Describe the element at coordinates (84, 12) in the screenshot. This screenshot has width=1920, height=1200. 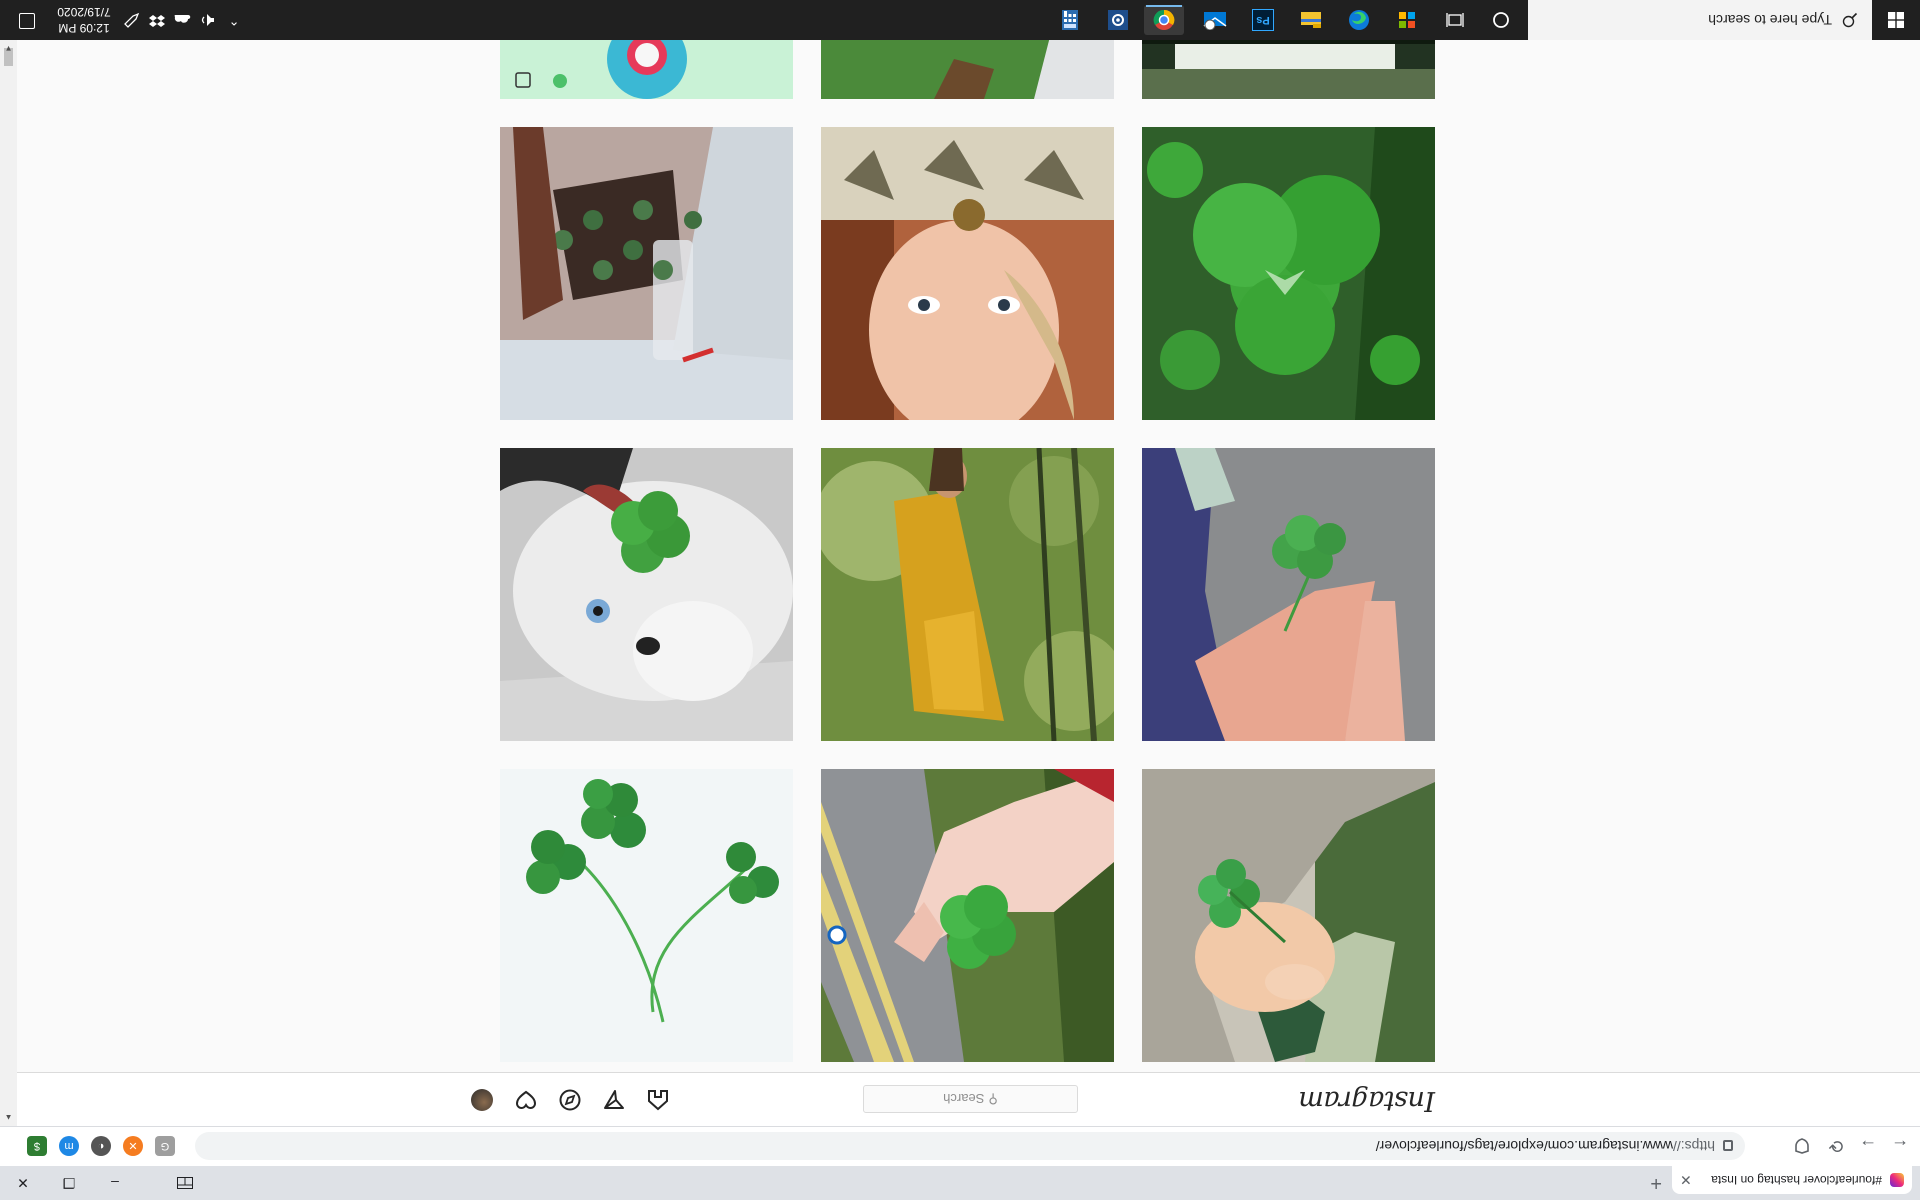
I see `clock-date: 7/19/2020` at that location.